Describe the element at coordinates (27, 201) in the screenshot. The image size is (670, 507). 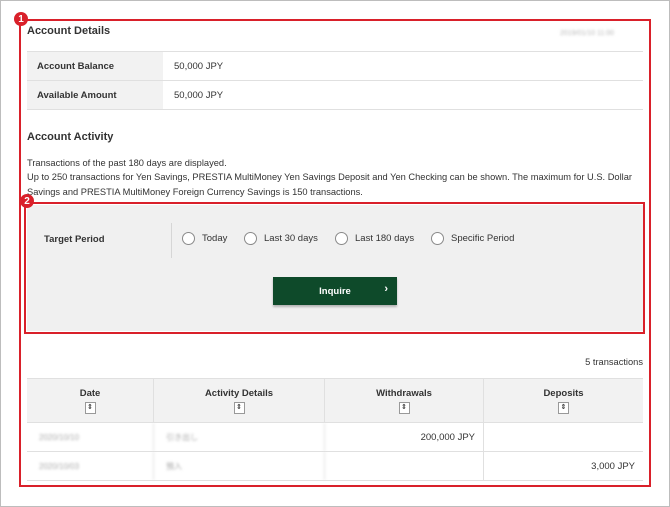
I see `callout-marker-2: 2` at that location.